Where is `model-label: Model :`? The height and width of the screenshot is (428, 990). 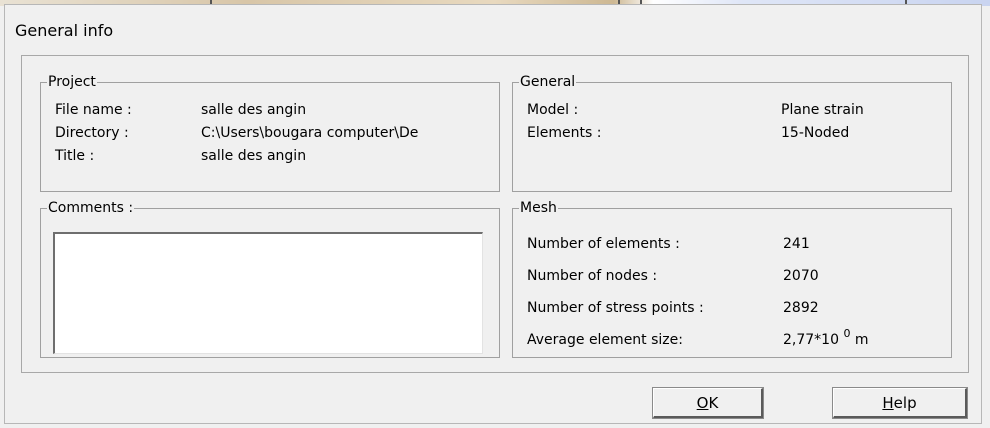 model-label: Model : is located at coordinates (553, 110).